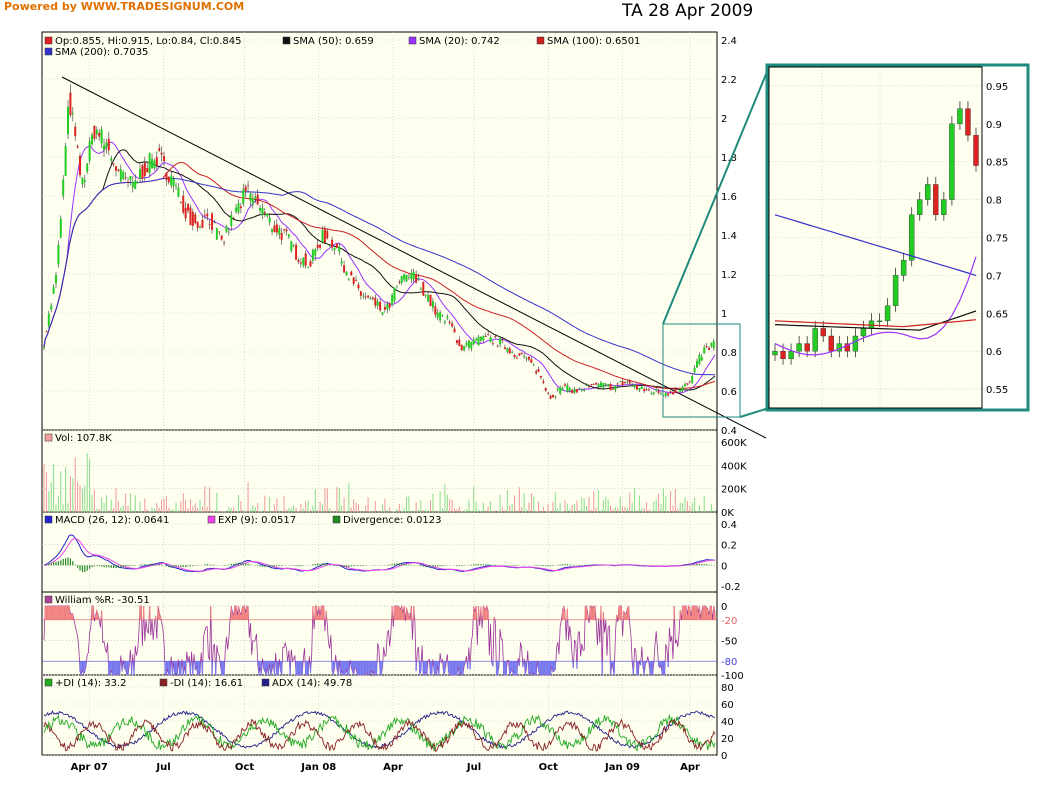  What do you see at coordinates (729, 392) in the screenshot?
I see `price-ytick-label: 0.6` at bounding box center [729, 392].